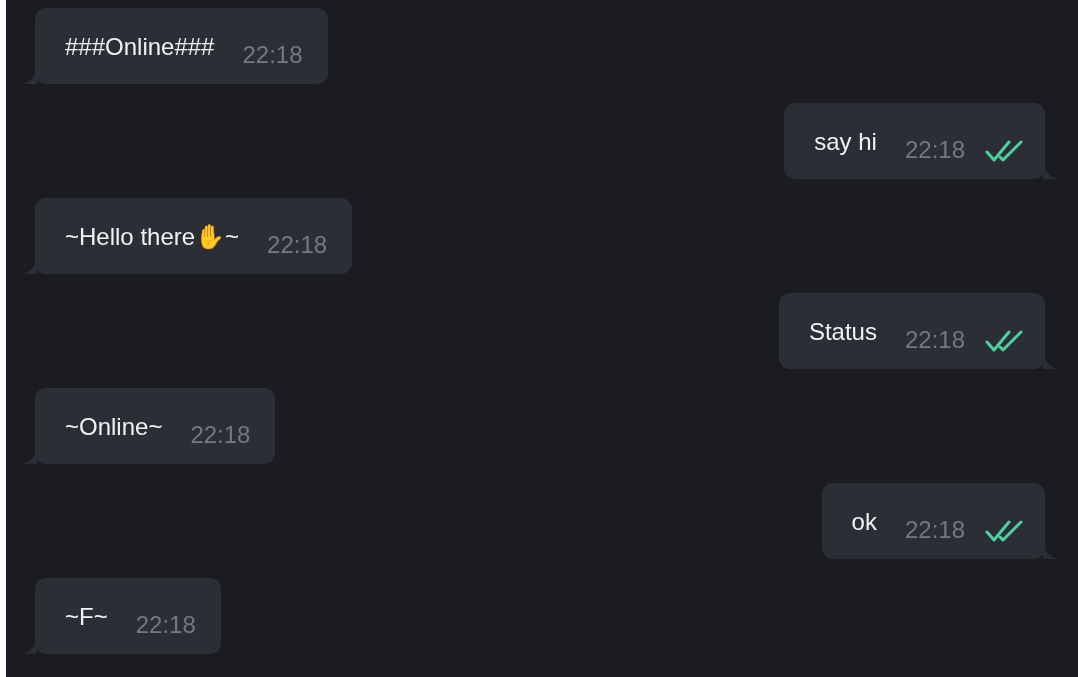 Image resolution: width=1078 pixels, height=677 pixels. Describe the element at coordinates (114, 427) in the screenshot. I see `message-text: ~Online~` at that location.